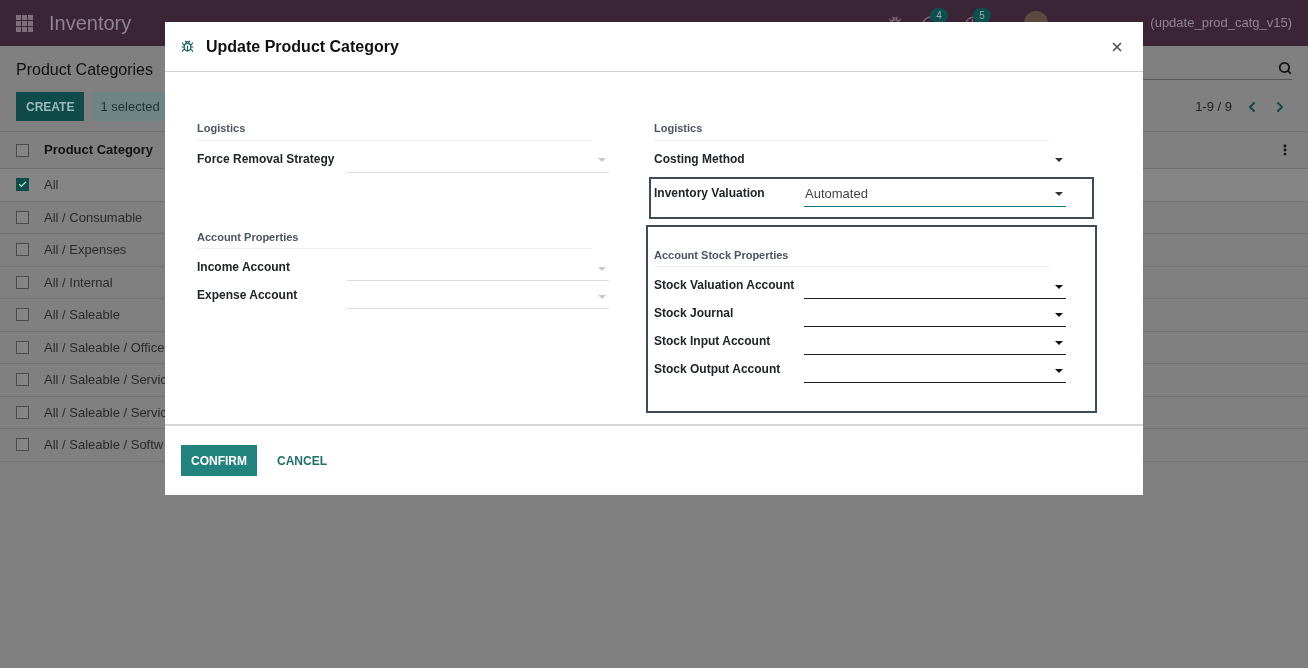 The width and height of the screenshot is (1308, 668). What do you see at coordinates (1285, 67) in the screenshot?
I see `search-icon` at bounding box center [1285, 67].